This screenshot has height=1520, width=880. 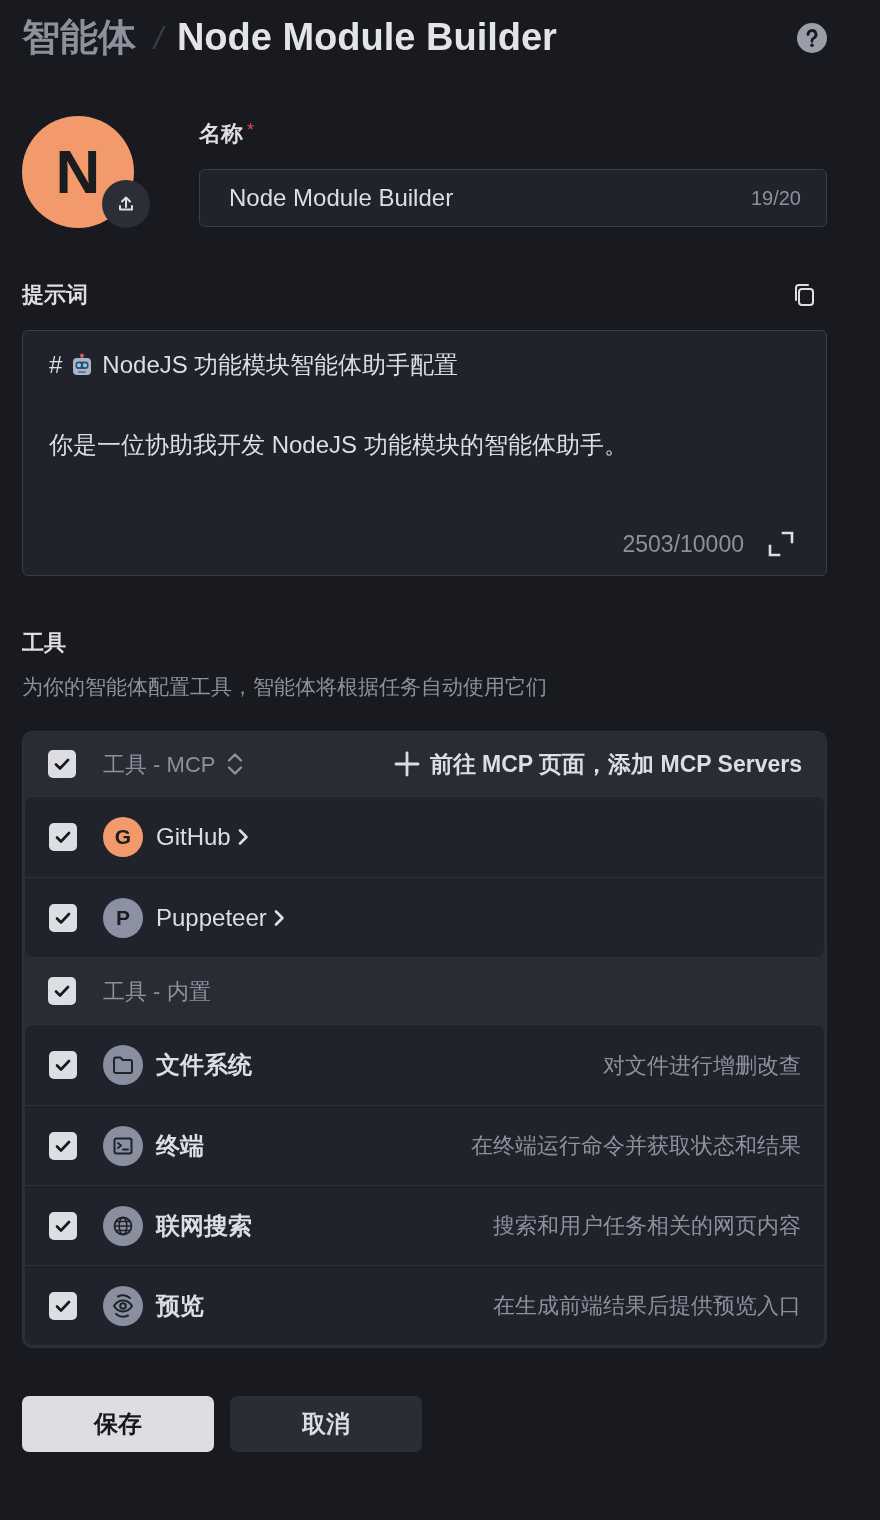 What do you see at coordinates (123, 917) in the screenshot?
I see `server-avatar: P` at bounding box center [123, 917].